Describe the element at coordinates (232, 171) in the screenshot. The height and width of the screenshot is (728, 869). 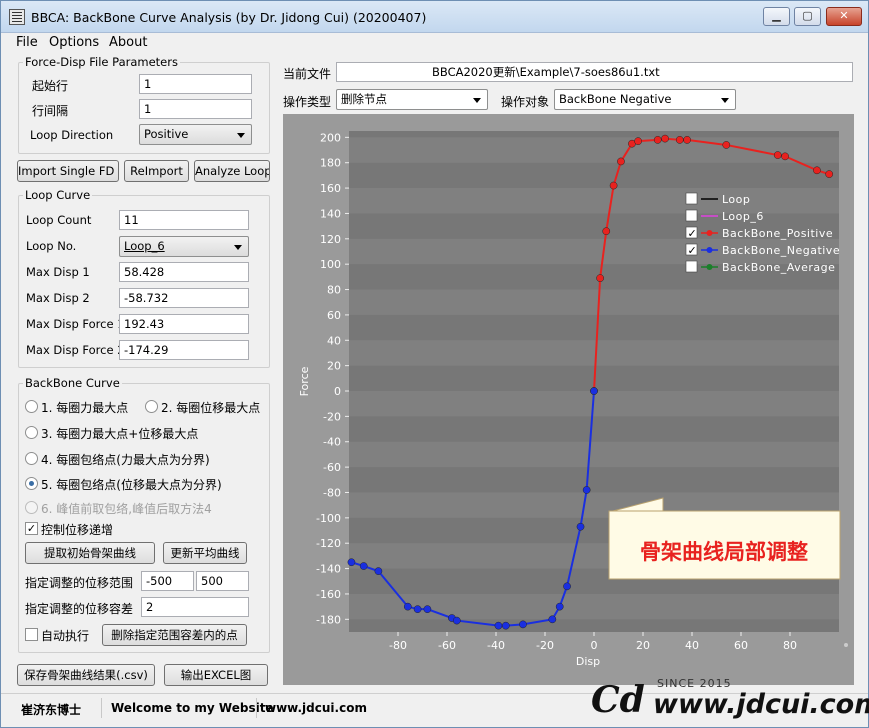
I see `analyze-loop-button: Analyze Loop` at that location.